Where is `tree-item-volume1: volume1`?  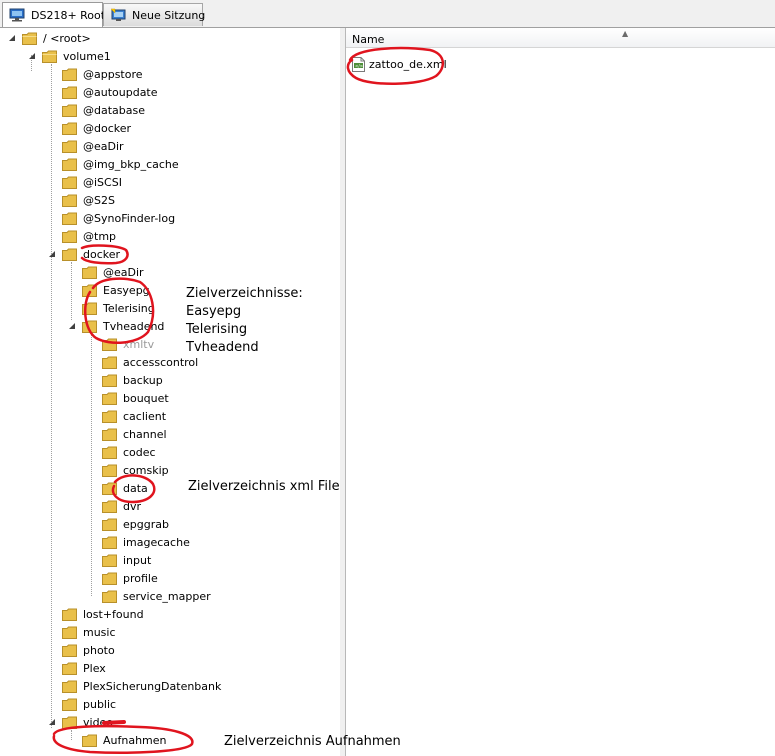 tree-item-volume1: volume1 is located at coordinates (69, 56).